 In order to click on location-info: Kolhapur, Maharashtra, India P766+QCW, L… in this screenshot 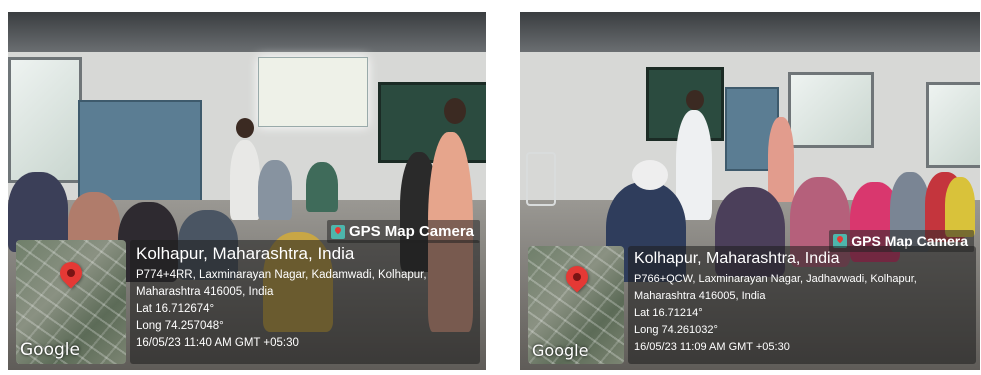, I will do `click(775, 303)`.